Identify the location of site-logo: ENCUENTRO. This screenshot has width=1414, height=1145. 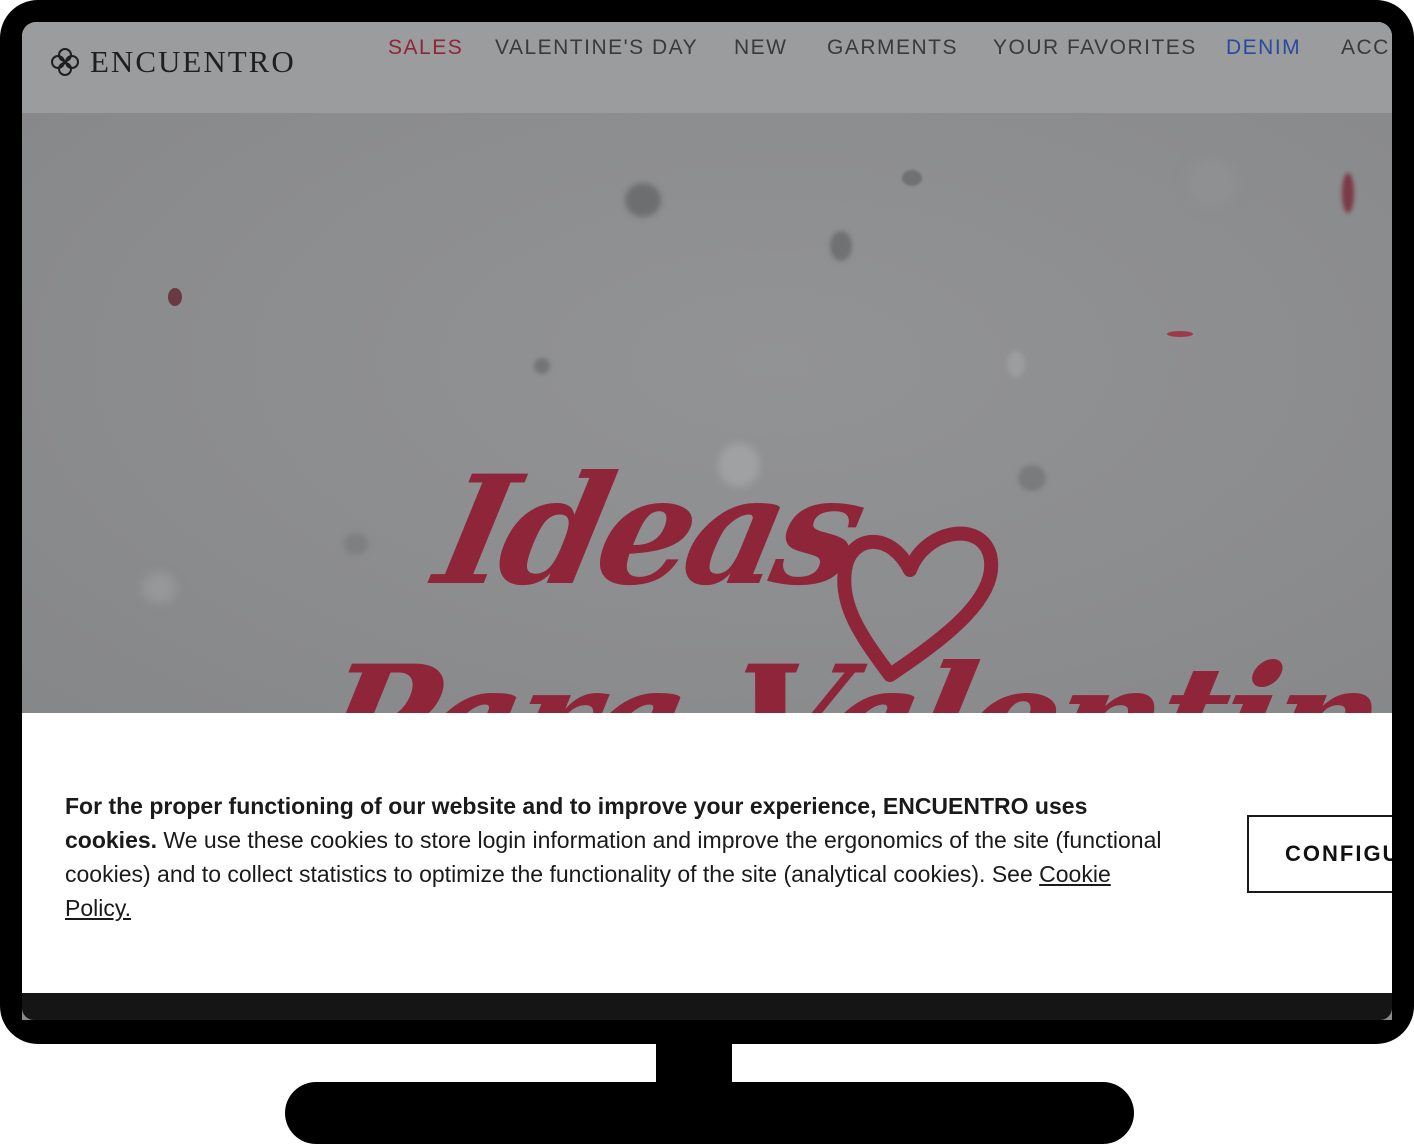
(173, 62).